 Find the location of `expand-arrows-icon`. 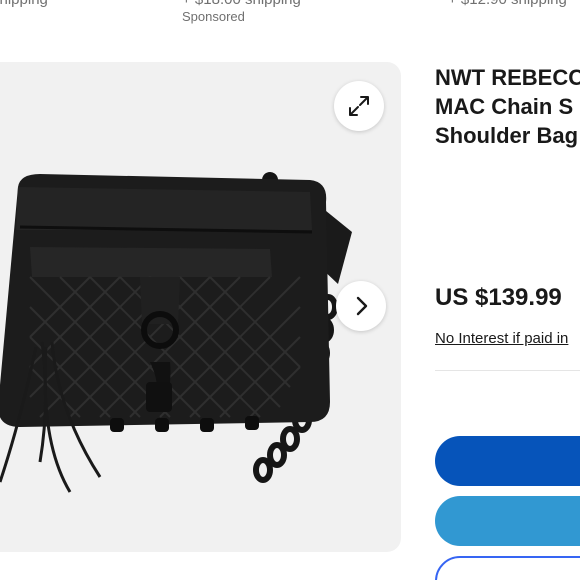

expand-arrows-icon is located at coordinates (359, 106).